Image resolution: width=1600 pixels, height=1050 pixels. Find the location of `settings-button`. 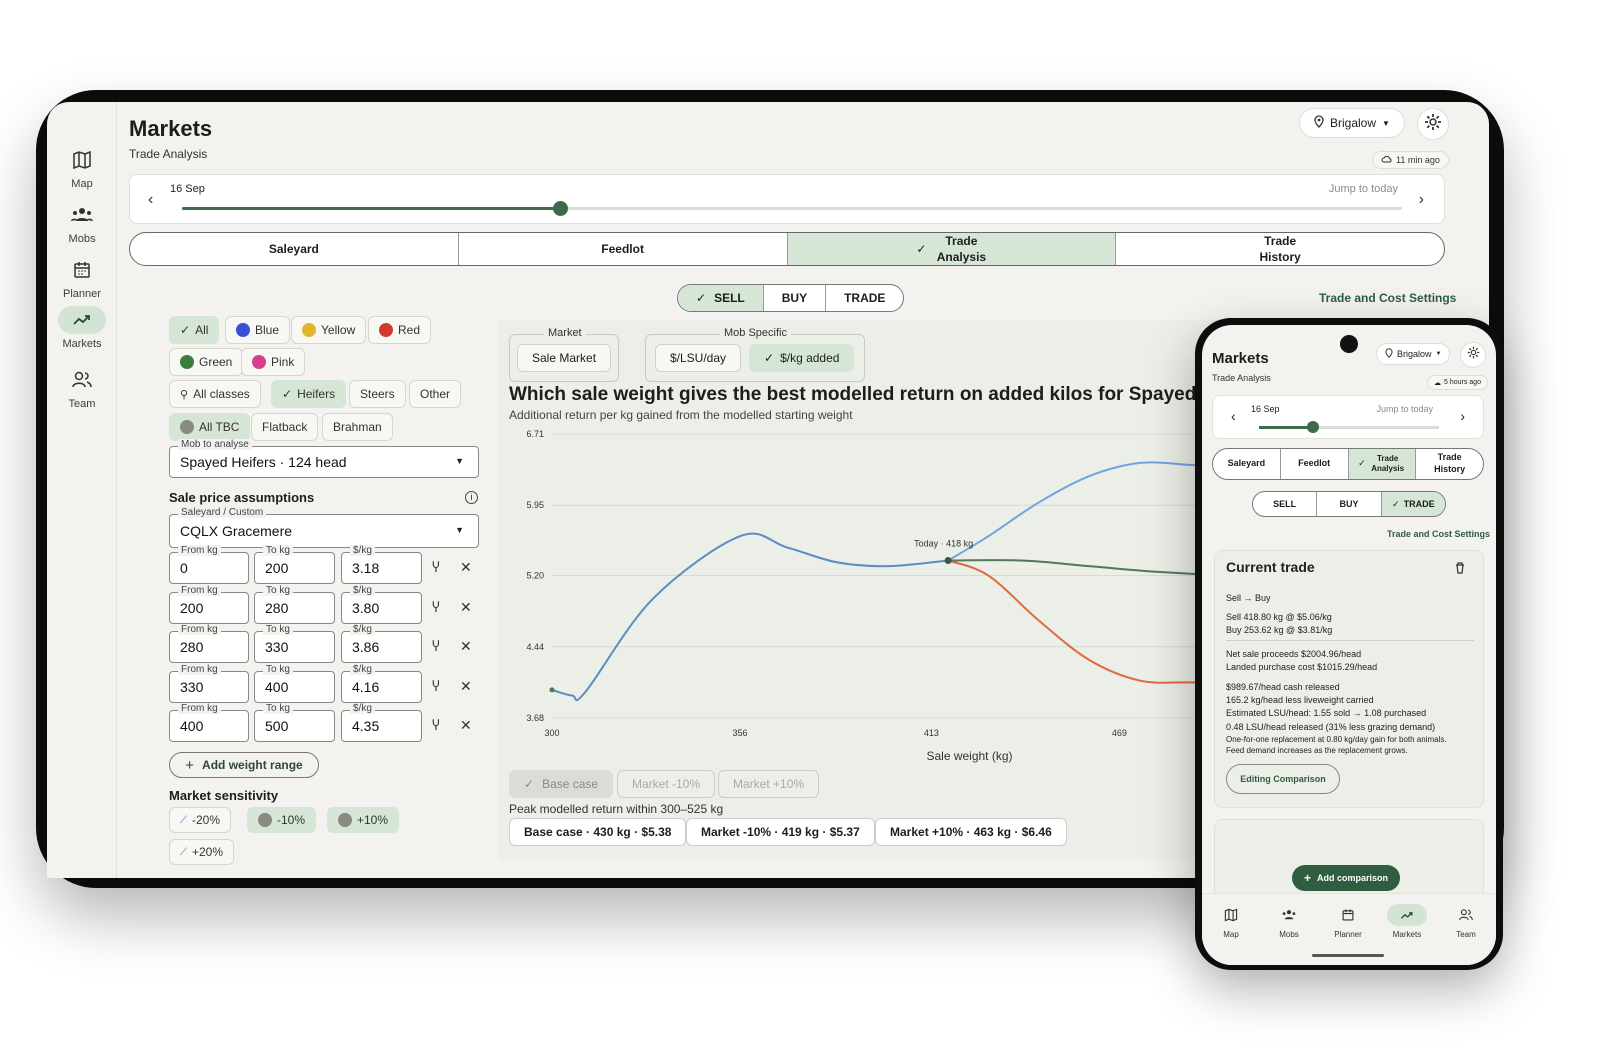

settings-button is located at coordinates (1433, 124).